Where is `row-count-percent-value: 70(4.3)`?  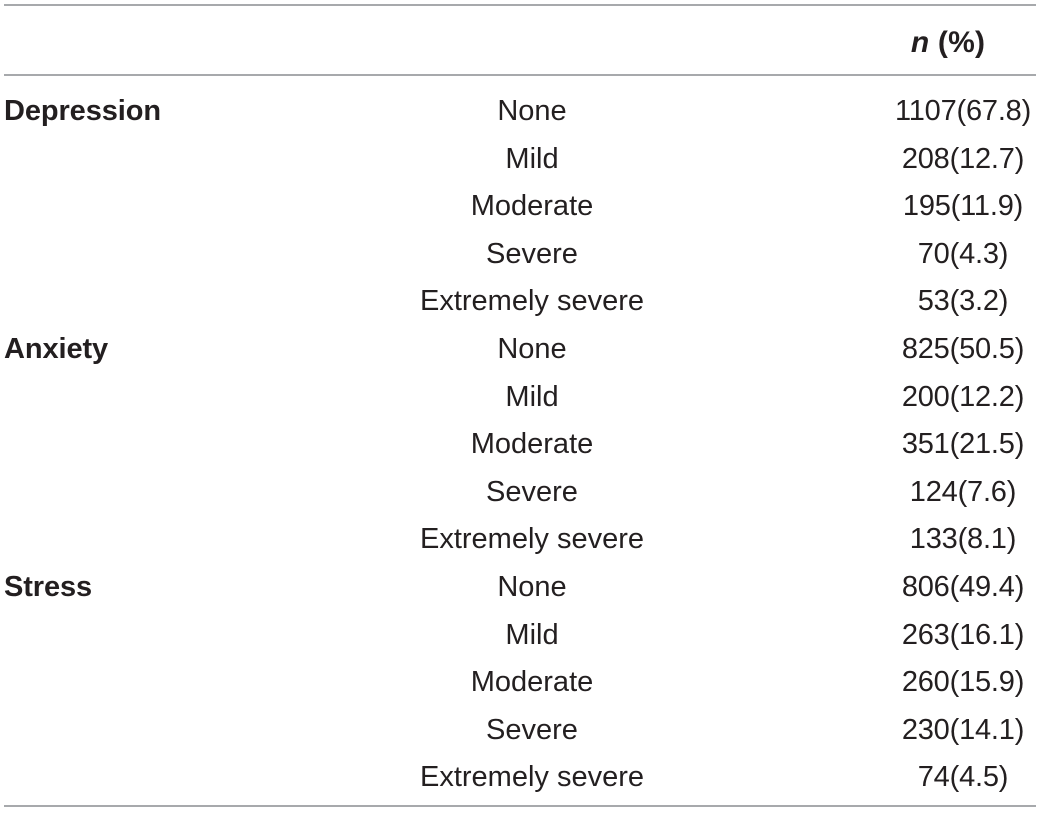 row-count-percent-value: 70(4.3) is located at coordinates (963, 253).